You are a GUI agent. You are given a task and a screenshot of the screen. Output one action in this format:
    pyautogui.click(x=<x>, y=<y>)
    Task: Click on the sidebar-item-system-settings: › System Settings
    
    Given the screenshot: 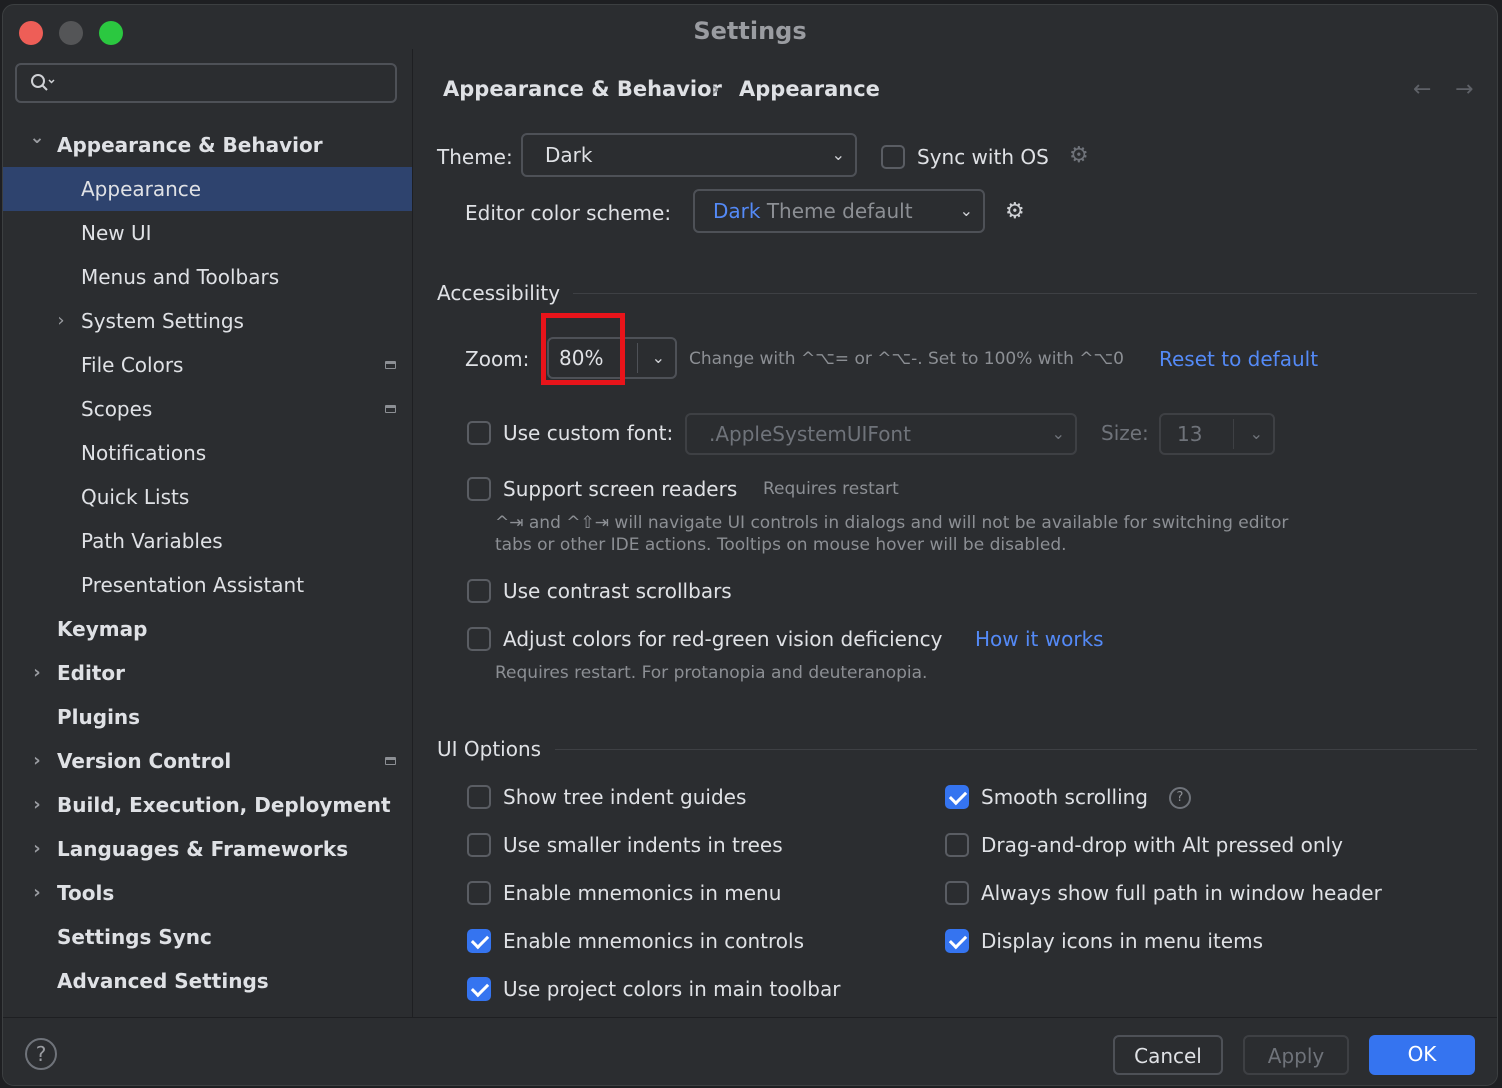 What is the action you would take?
    pyautogui.click(x=207, y=321)
    